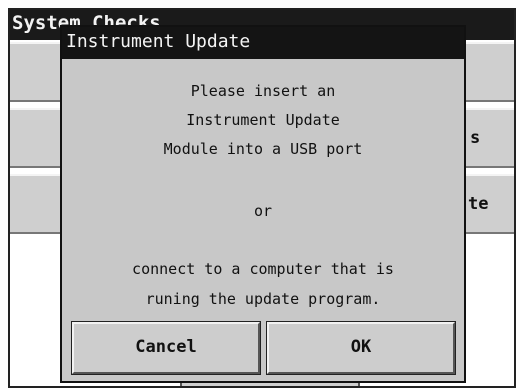 This screenshot has width=520, height=392. I want to click on dialog-message-line-2: Instrument Update, so click(263, 120).